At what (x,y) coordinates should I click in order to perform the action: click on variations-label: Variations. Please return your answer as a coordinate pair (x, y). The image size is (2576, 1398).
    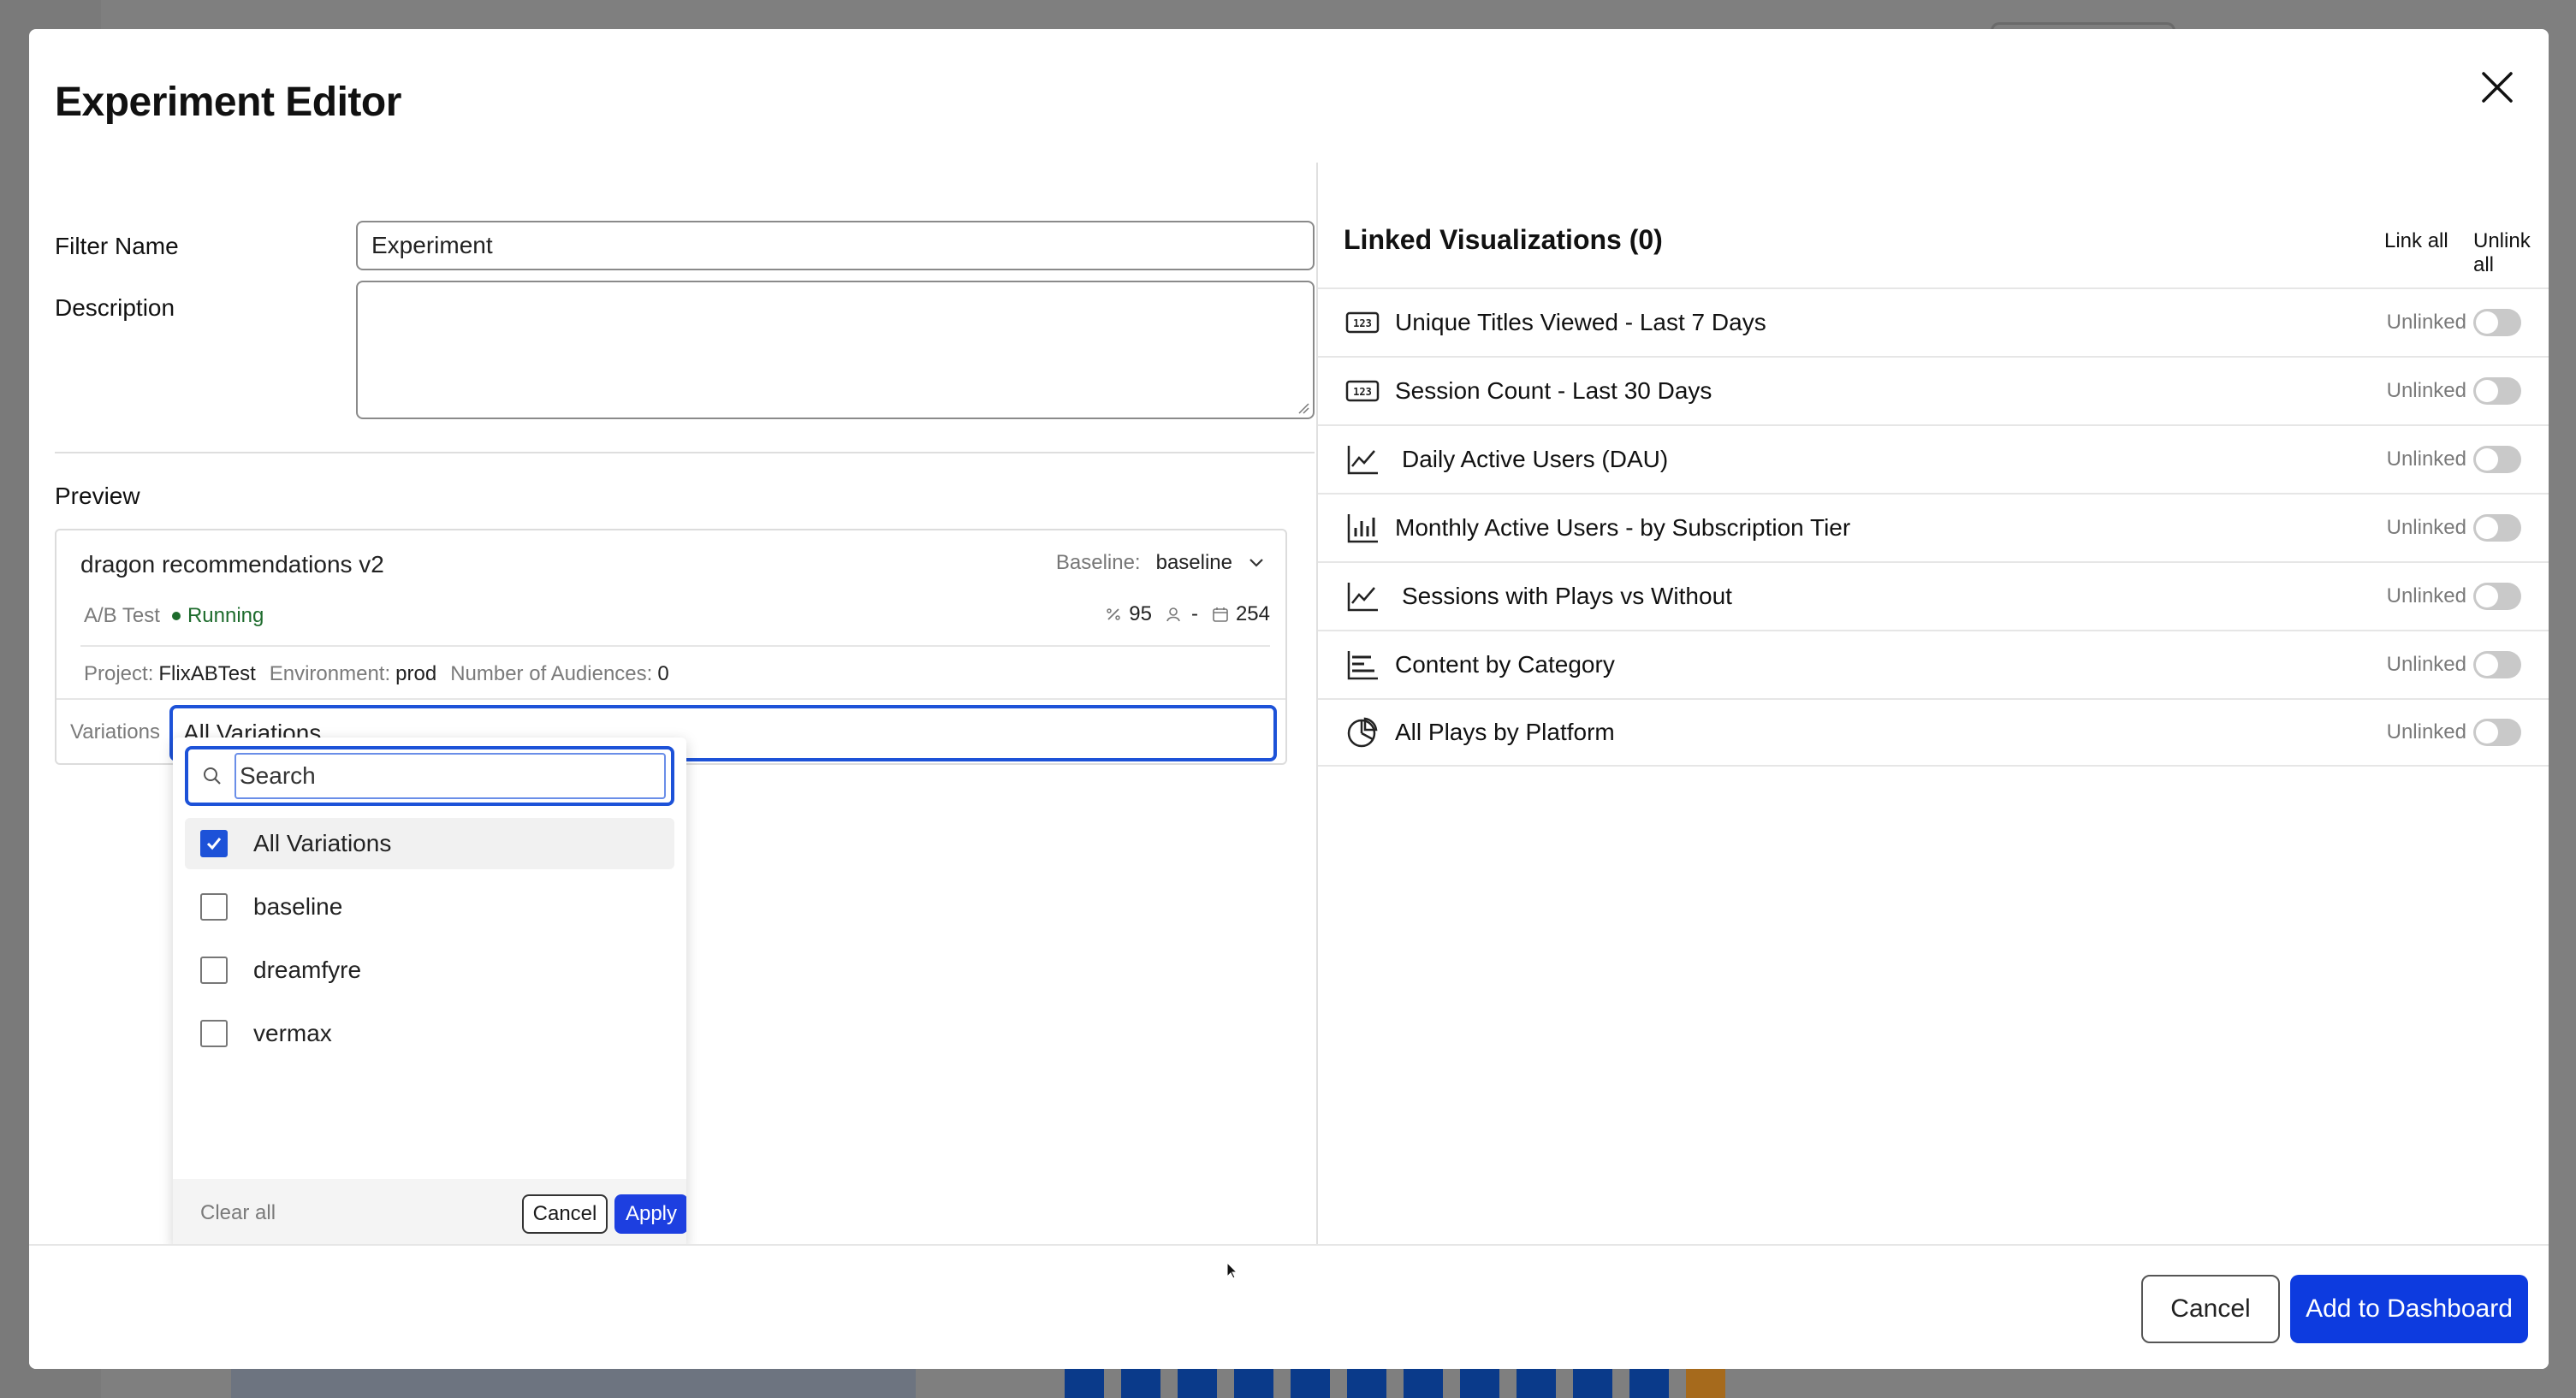
    Looking at the image, I should click on (115, 731).